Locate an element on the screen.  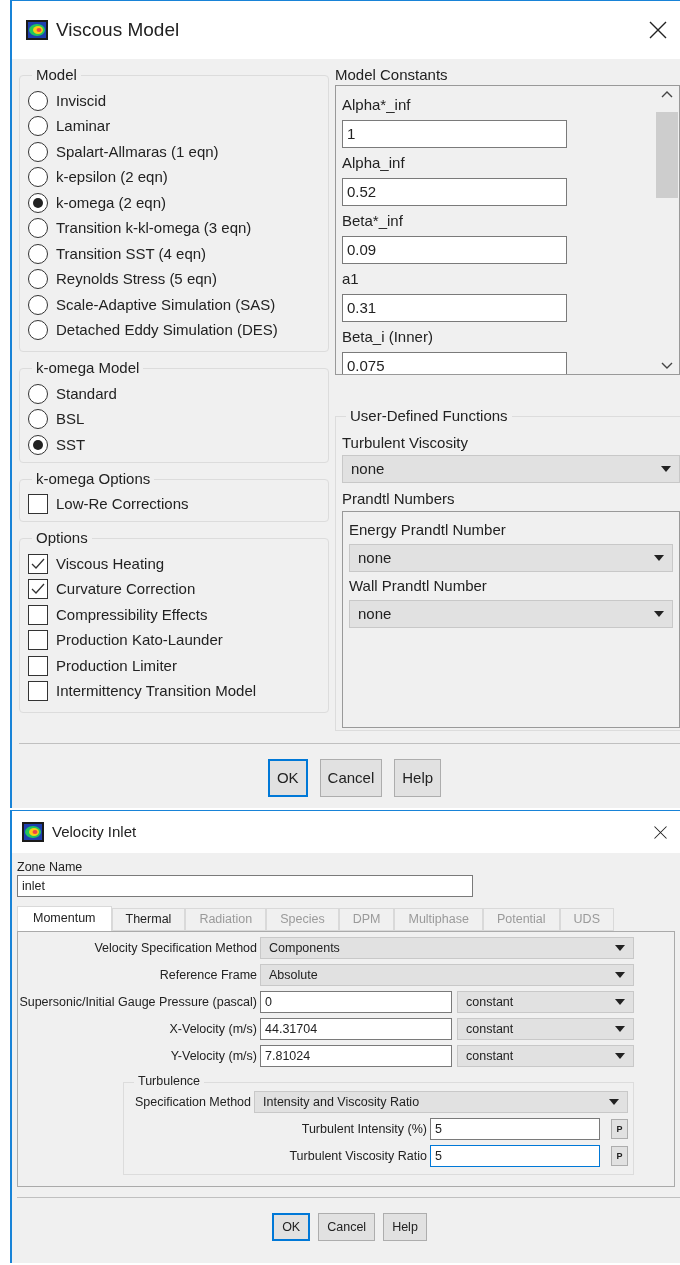
checkbox-label: Intermittency Transition Model is located at coordinates (156, 691).